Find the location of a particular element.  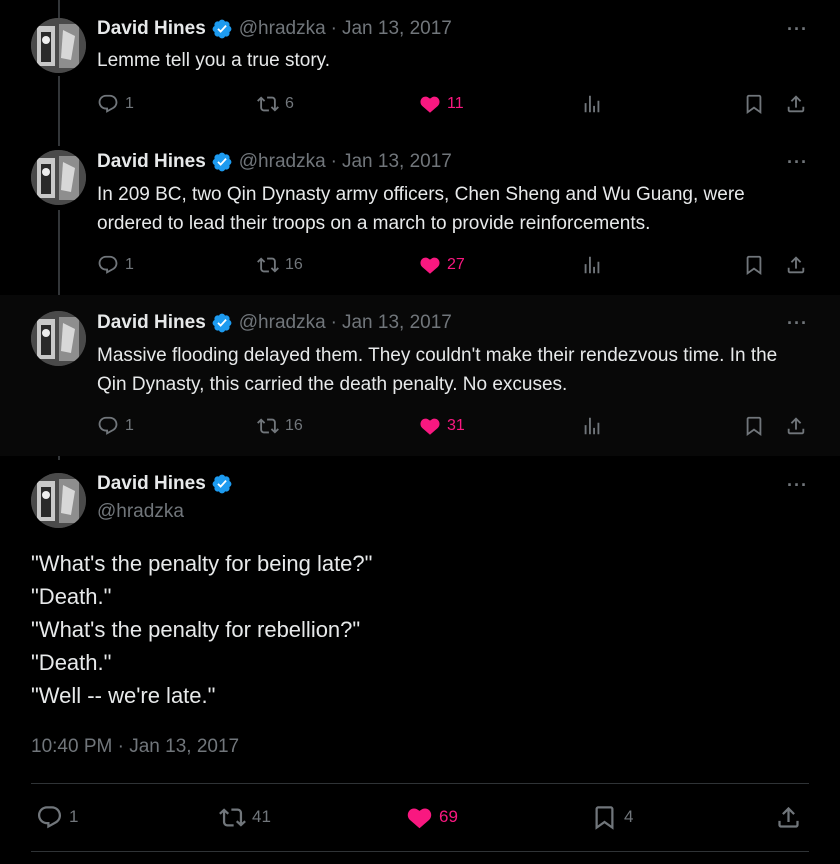

repost-count: 41 is located at coordinates (261, 816).